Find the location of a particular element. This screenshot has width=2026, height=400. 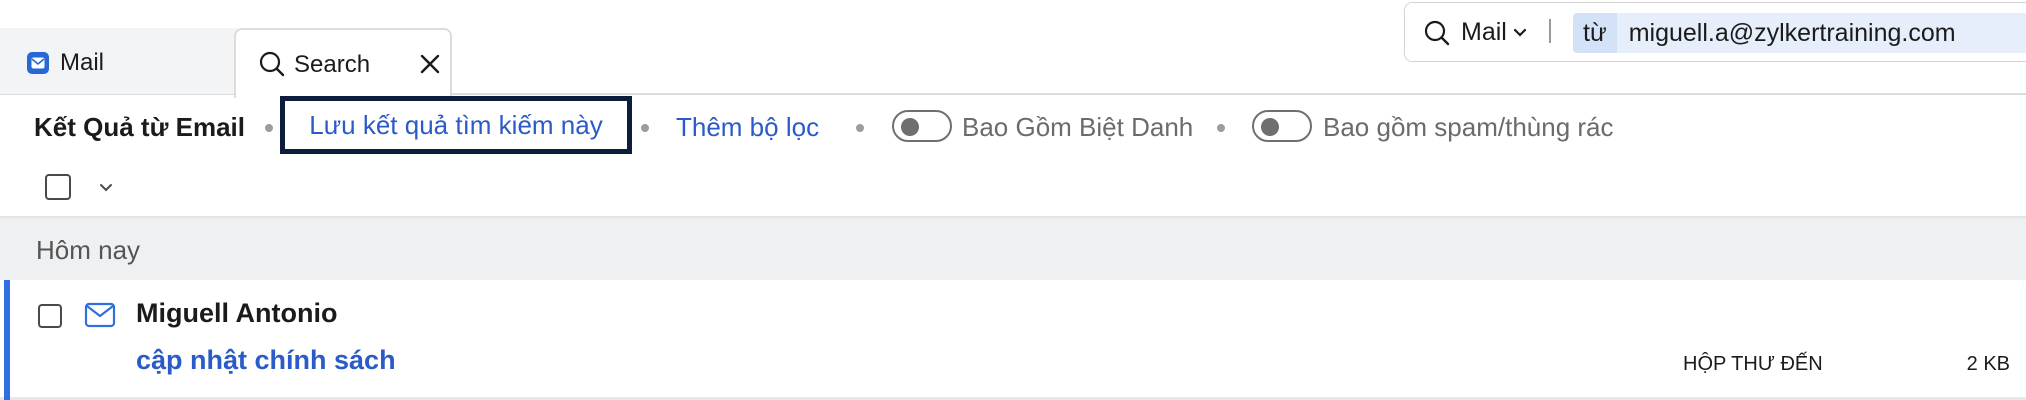

tab-search: Search is located at coordinates (343, 63).